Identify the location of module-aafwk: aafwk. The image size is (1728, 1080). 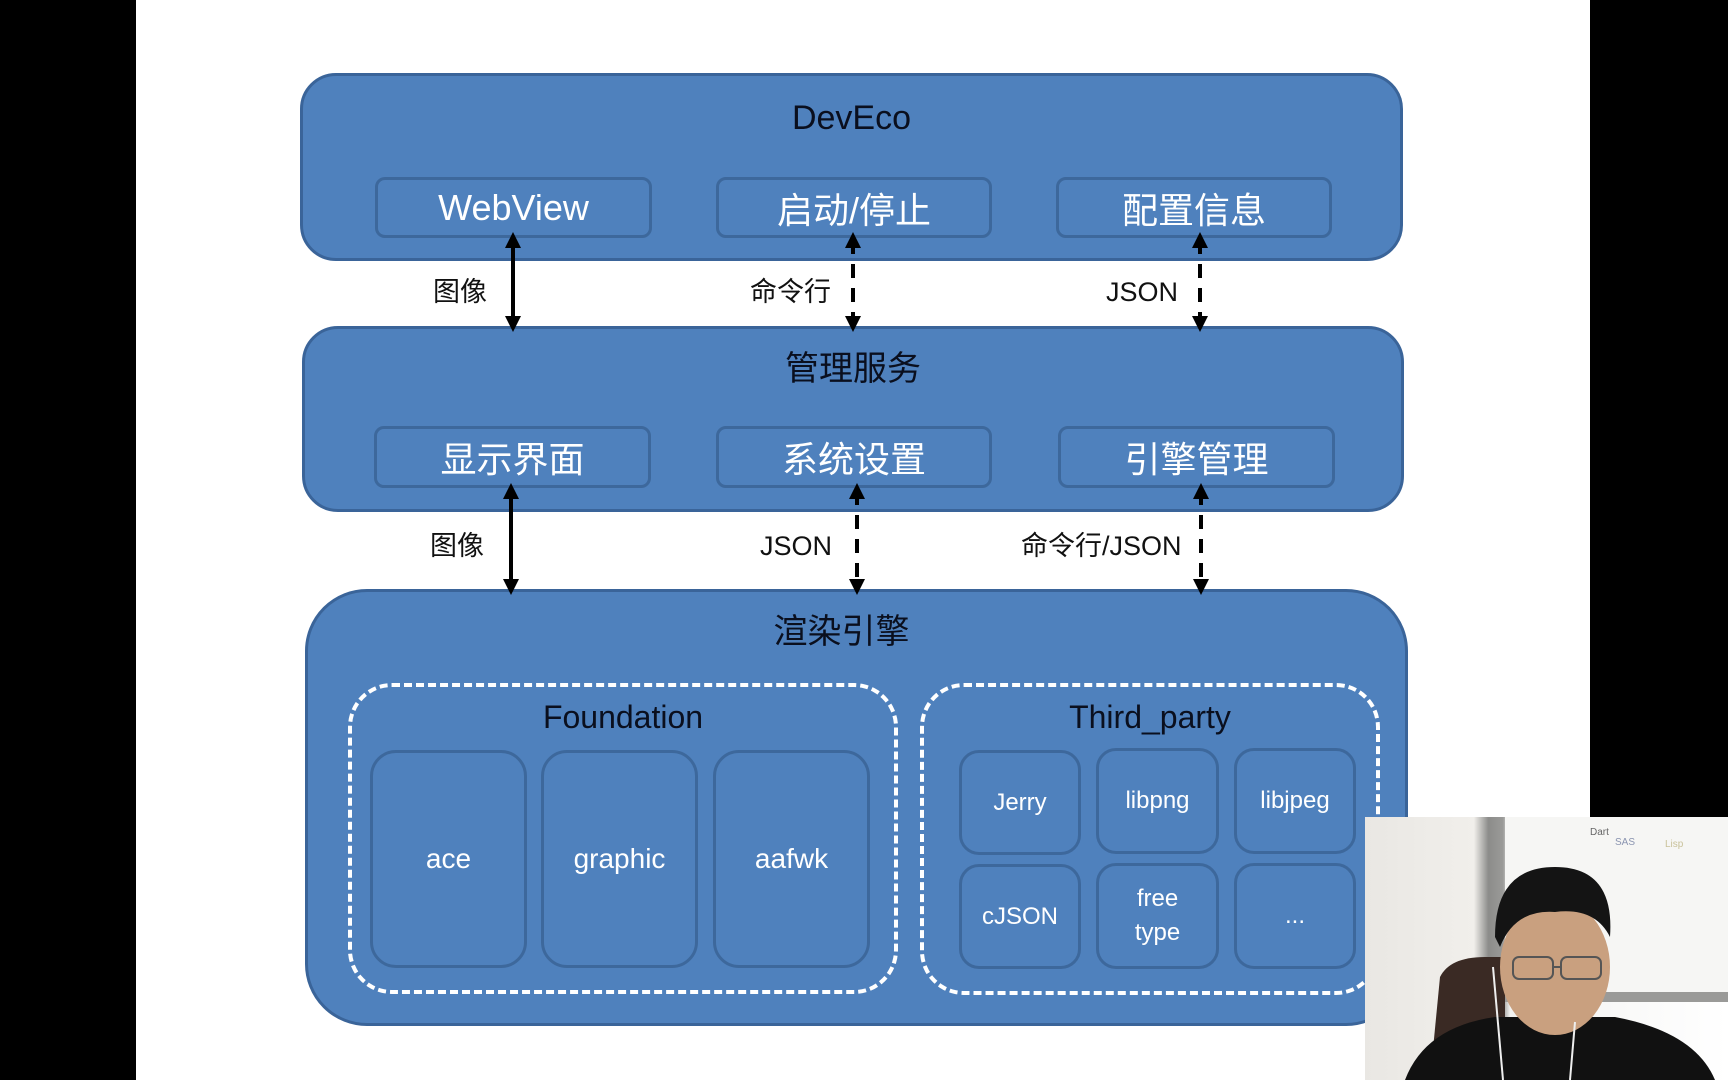
(791, 859).